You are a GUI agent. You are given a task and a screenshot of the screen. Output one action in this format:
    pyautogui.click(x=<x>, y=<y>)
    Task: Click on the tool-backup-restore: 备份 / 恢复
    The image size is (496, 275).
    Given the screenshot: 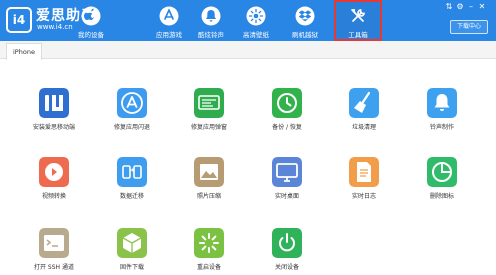 What is the action you would take?
    pyautogui.click(x=287, y=109)
    